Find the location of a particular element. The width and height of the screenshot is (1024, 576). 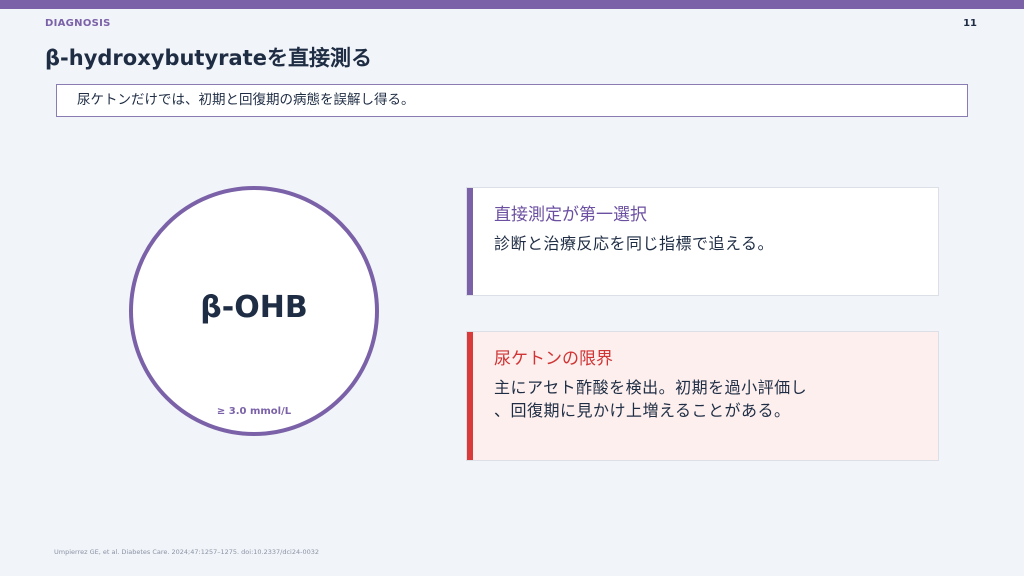

card-body-line: 診断と治療反応を同じ指標で追える。 is located at coordinates (634, 243).